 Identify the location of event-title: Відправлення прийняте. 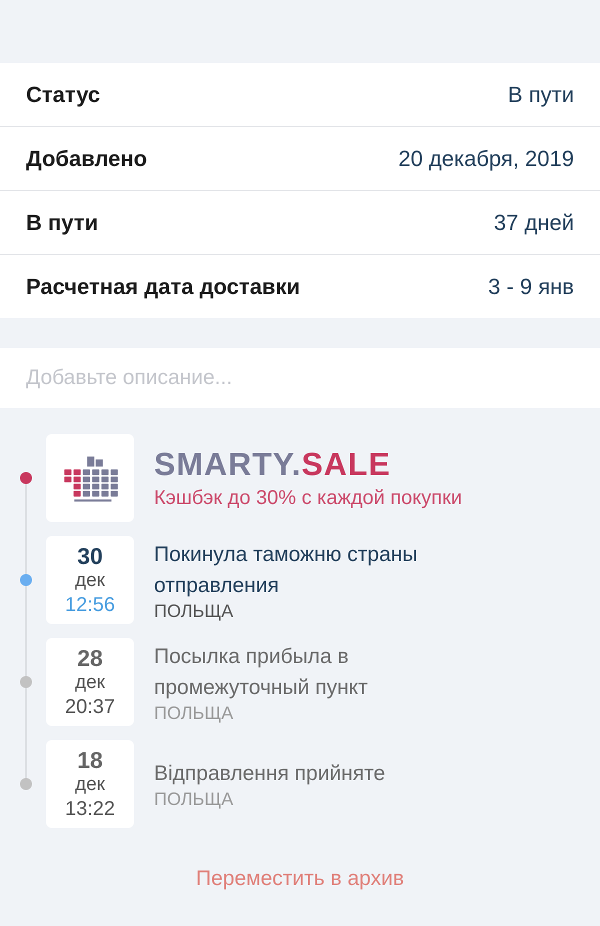
(270, 774).